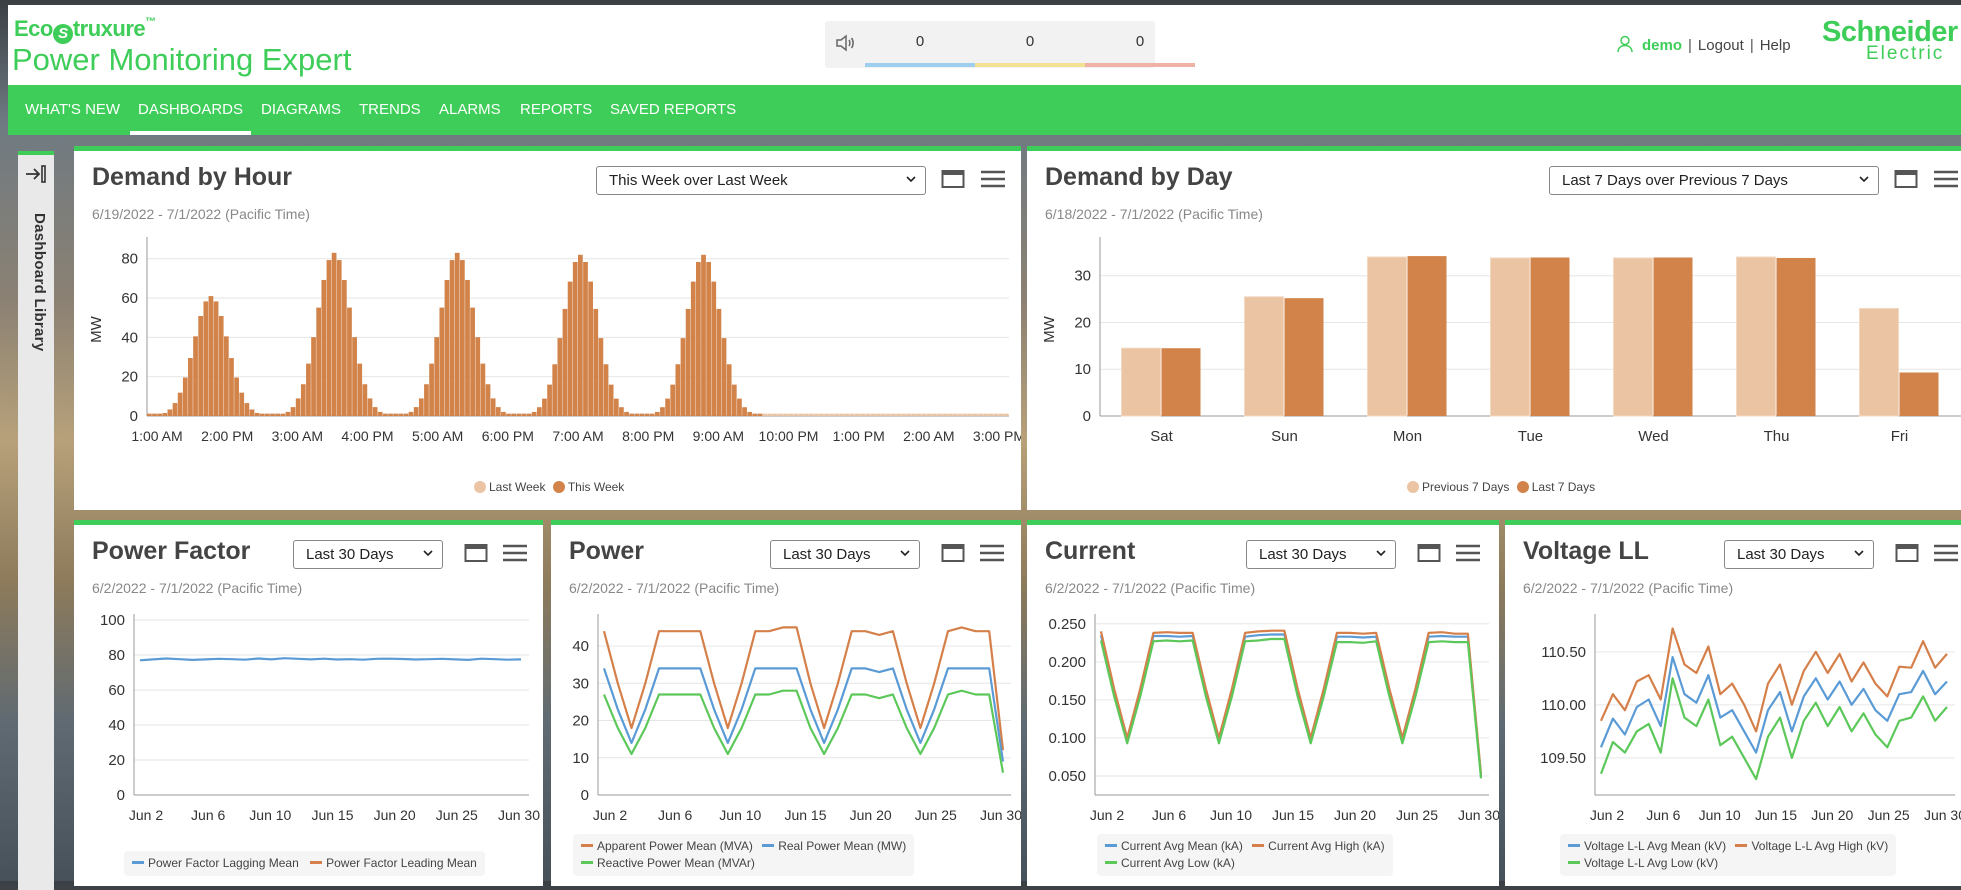  What do you see at coordinates (1586, 551) in the screenshot?
I see `card-title: Voltage LL` at bounding box center [1586, 551].